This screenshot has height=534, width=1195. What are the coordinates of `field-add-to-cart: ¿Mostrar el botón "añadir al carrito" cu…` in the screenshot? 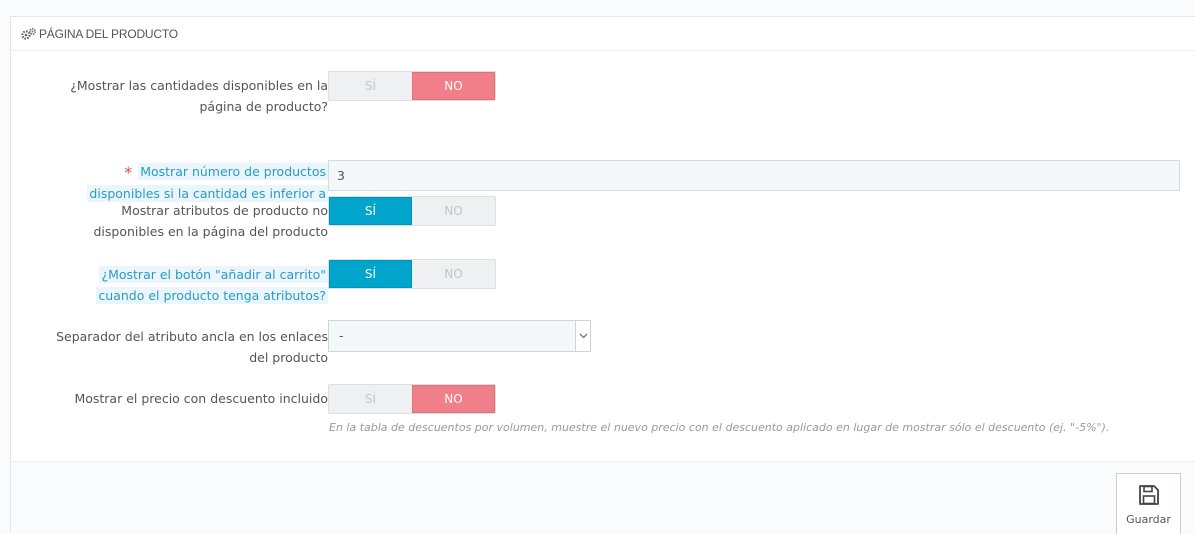 It's located at (603, 282).